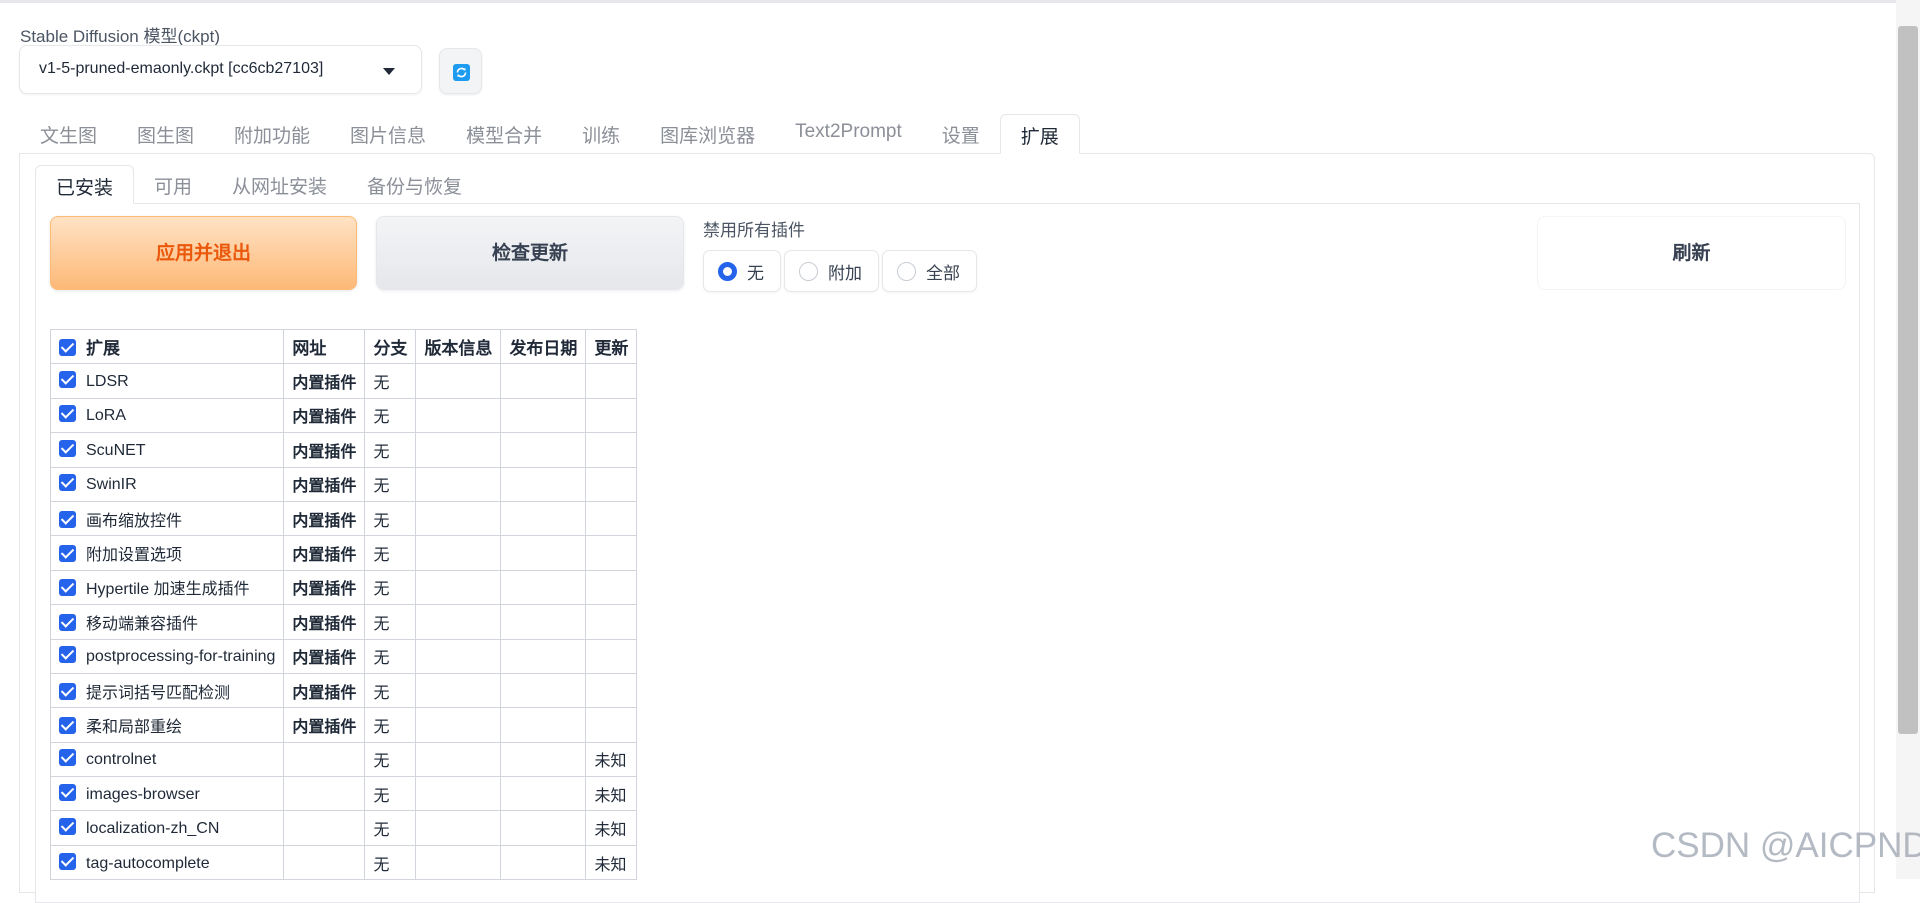  I want to click on table-row: LDSR 内置插件无, so click(343, 381).